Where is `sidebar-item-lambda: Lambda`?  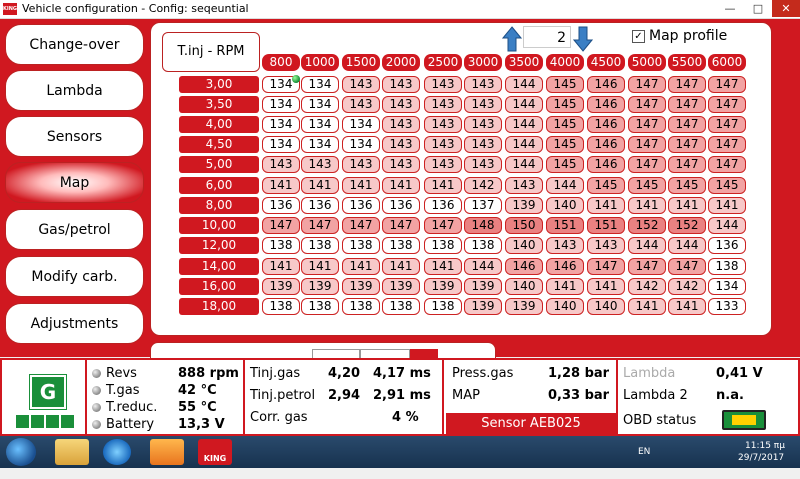
sidebar-item-lambda: Lambda is located at coordinates (74, 90).